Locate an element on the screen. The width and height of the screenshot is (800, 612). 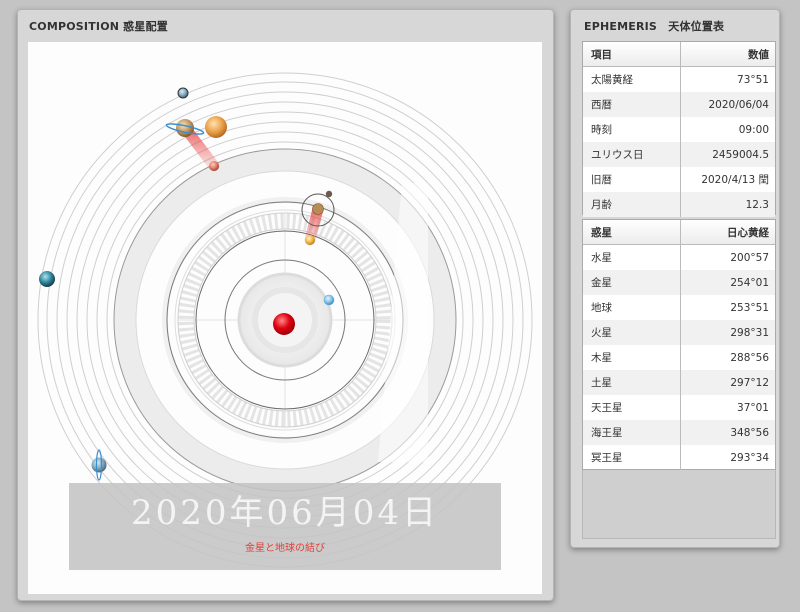
planet-longitude: 297°12 is located at coordinates (727, 382).